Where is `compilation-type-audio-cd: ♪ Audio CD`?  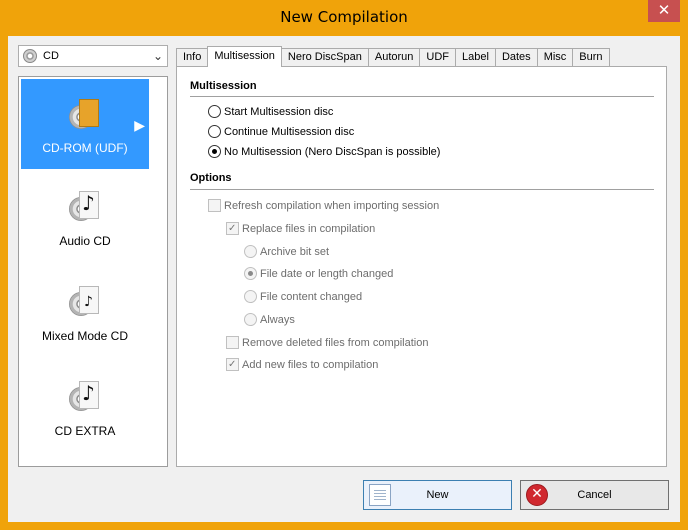 compilation-type-audio-cd: ♪ Audio CD is located at coordinates (85, 217).